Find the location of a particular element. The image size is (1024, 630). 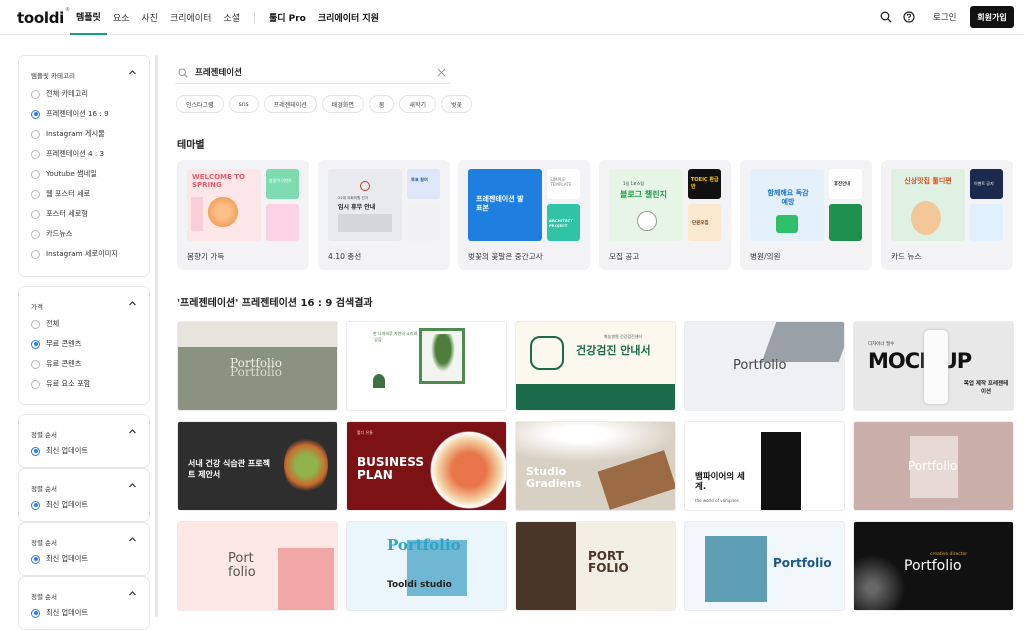

result-card: 한 나의하루 자연의 소리와 ‘공감’ is located at coordinates (426, 366).